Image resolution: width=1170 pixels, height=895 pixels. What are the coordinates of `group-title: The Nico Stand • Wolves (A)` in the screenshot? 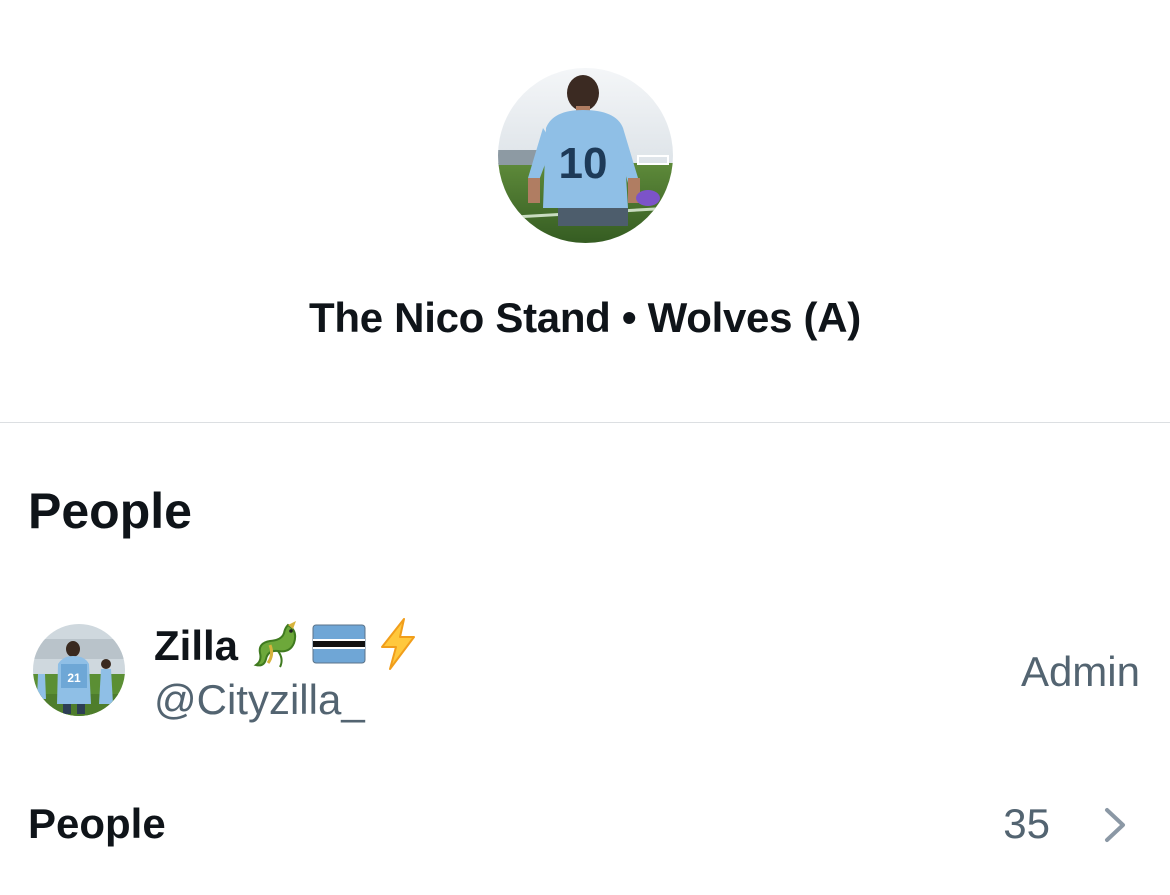 It's located at (585, 317).